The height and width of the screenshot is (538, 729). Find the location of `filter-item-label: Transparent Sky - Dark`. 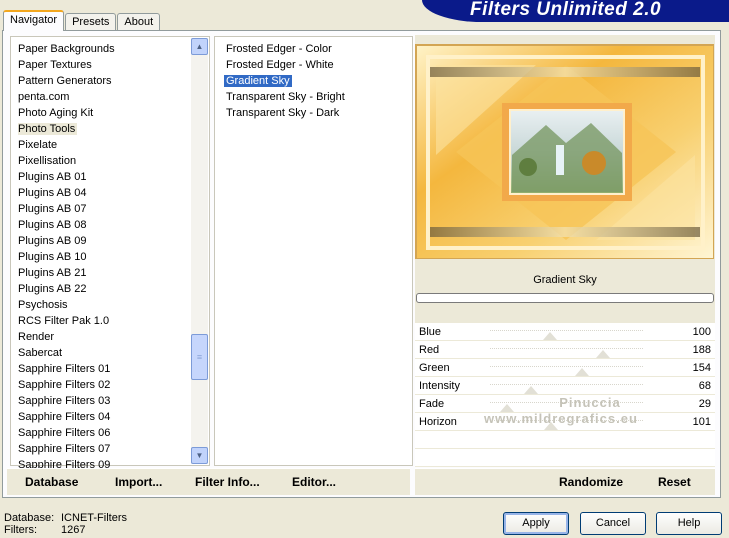

filter-item-label: Transparent Sky - Dark is located at coordinates (283, 113).